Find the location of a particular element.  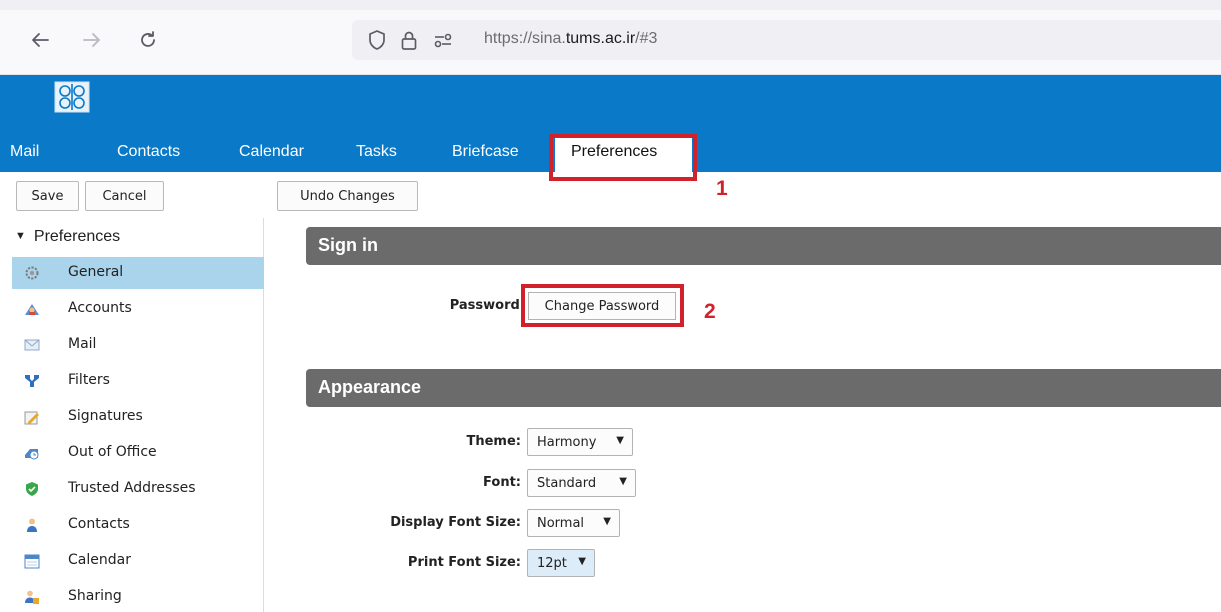

display-font-size-label: Display Font Size: is located at coordinates (455, 522).